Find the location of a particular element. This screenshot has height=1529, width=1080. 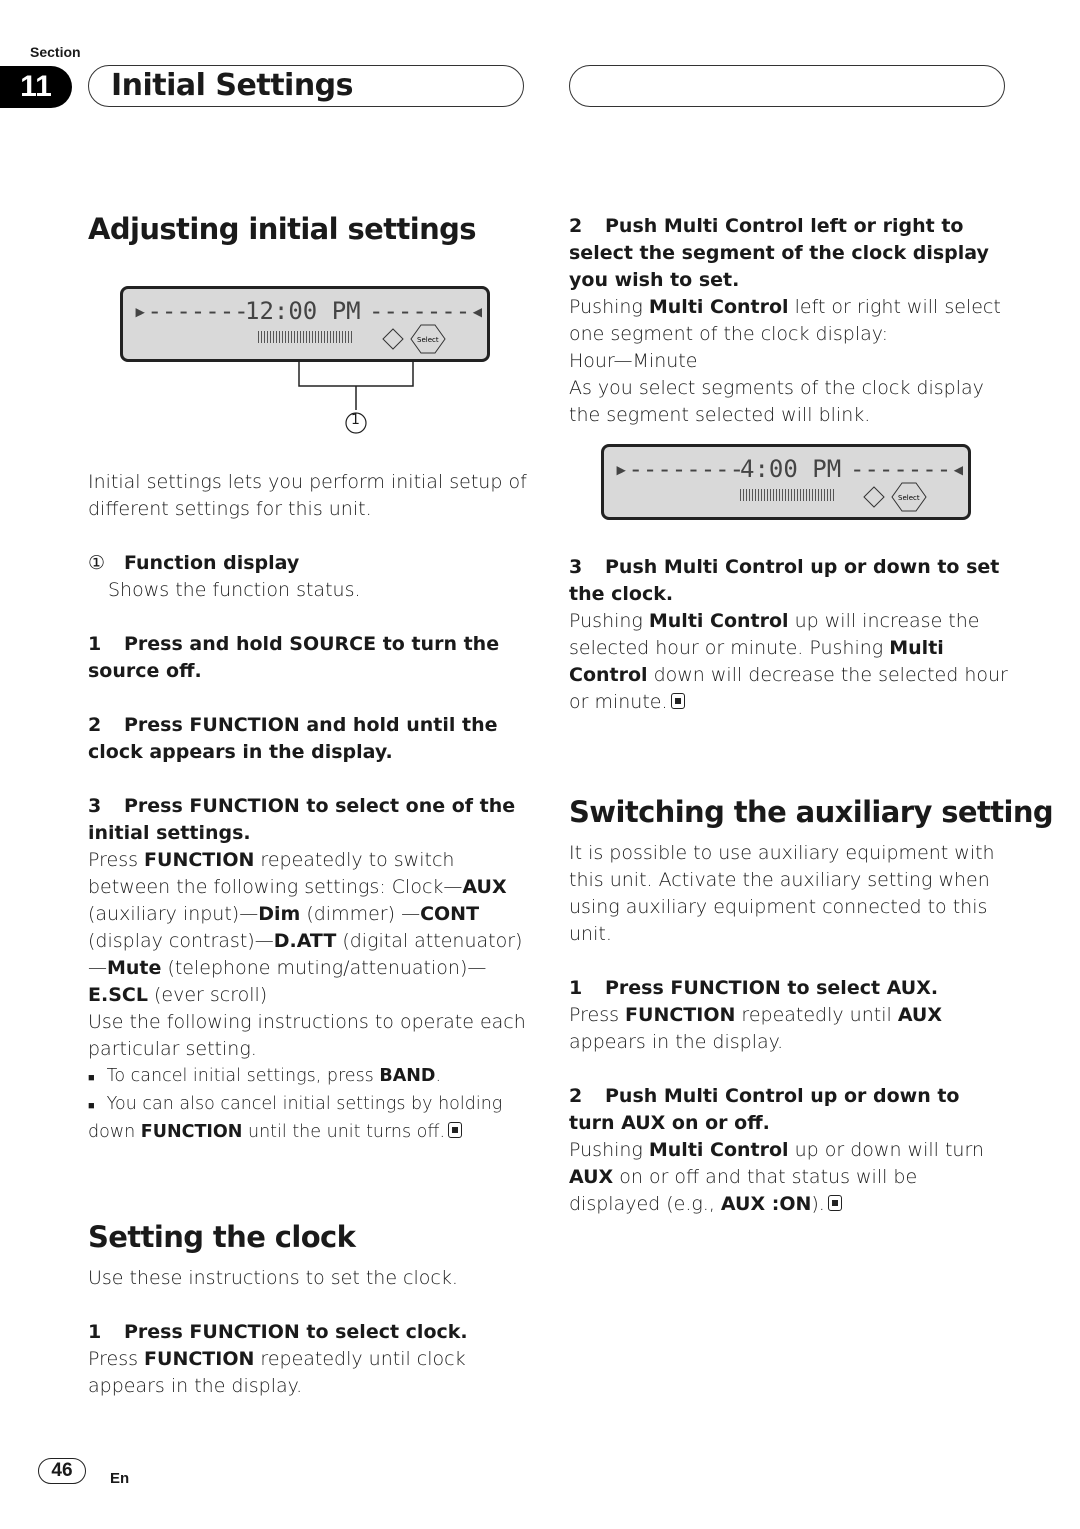

page-number: 46 is located at coordinates (62, 1471).